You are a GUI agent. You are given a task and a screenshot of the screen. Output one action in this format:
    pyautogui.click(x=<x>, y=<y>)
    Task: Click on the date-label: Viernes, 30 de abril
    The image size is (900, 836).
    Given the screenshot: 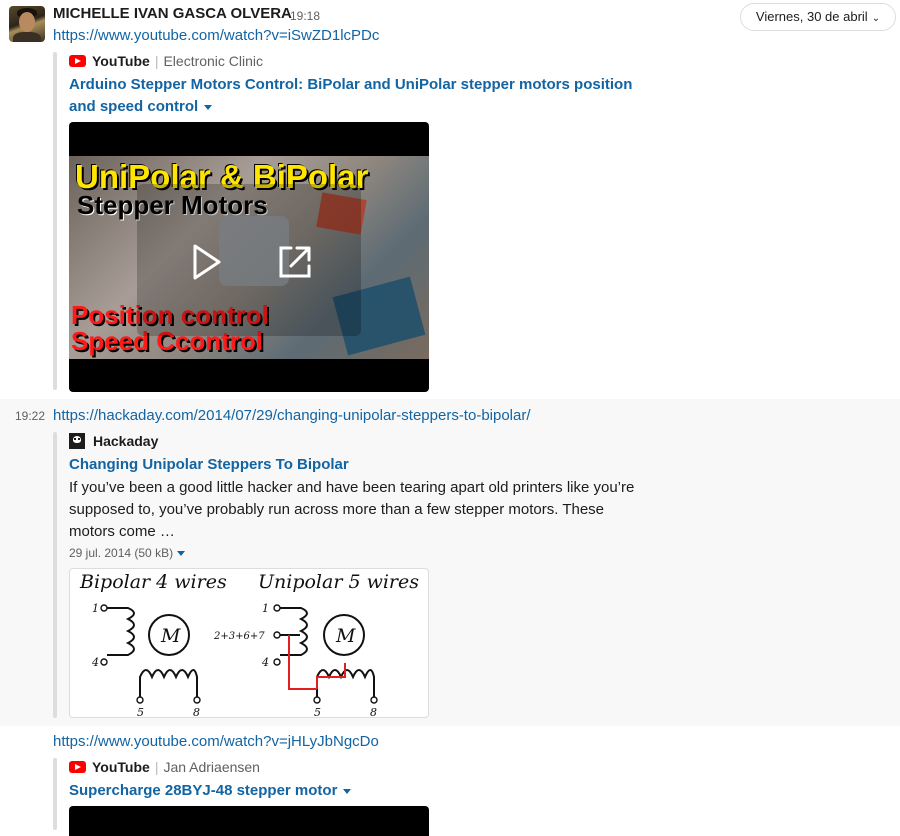 What is the action you would take?
    pyautogui.click(x=811, y=16)
    